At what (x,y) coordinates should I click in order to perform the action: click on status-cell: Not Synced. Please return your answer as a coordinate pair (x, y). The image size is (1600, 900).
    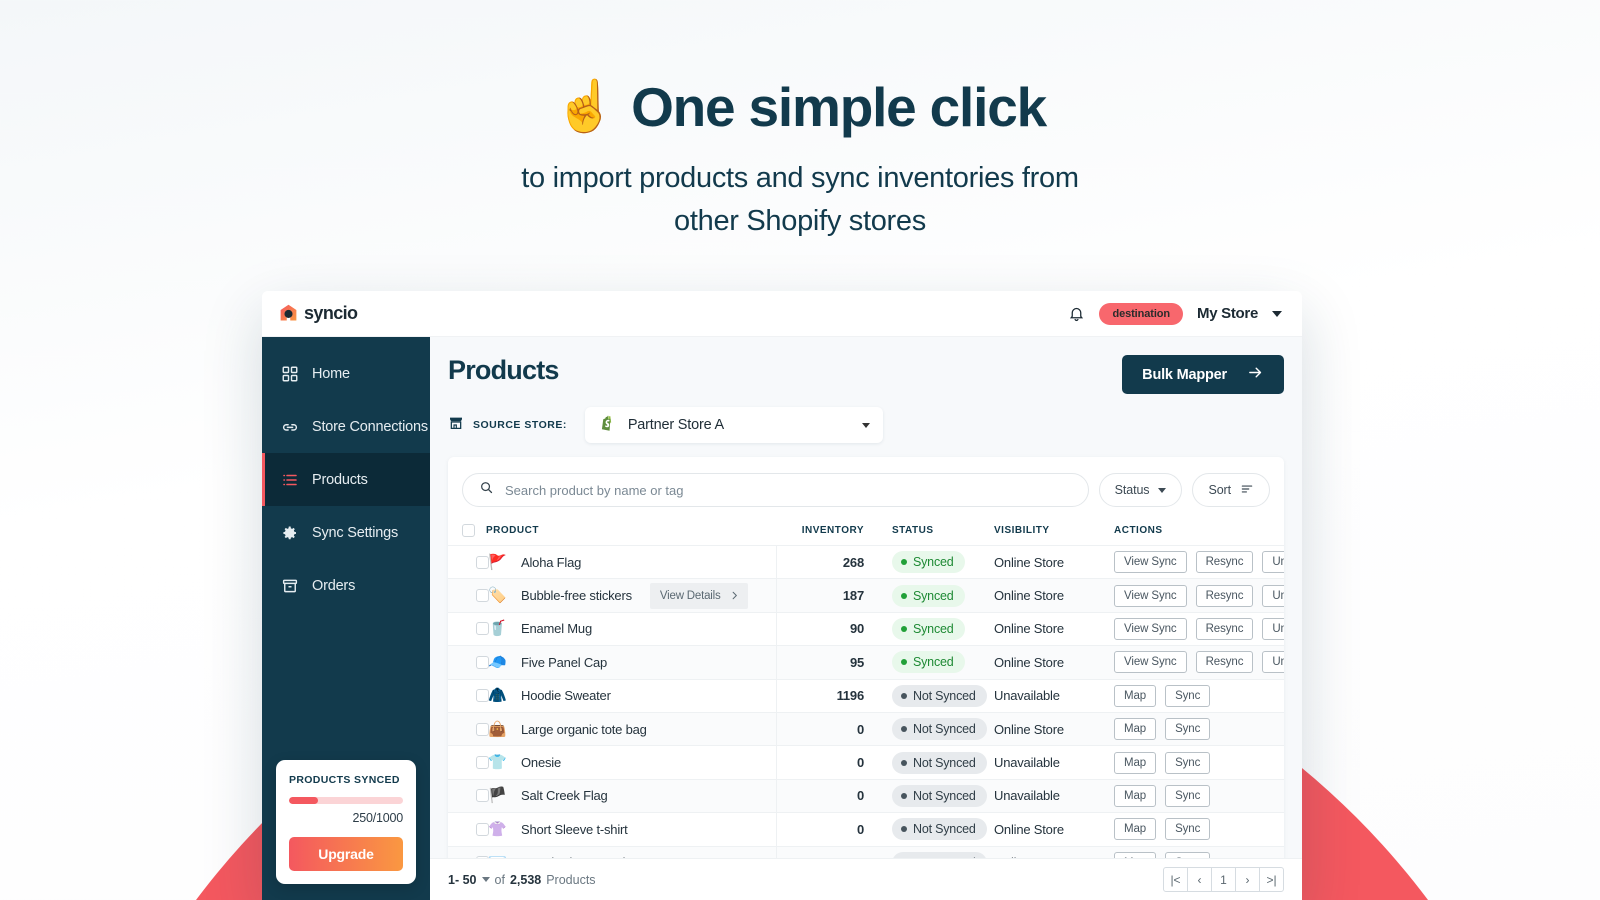
    Looking at the image, I should click on (935, 829).